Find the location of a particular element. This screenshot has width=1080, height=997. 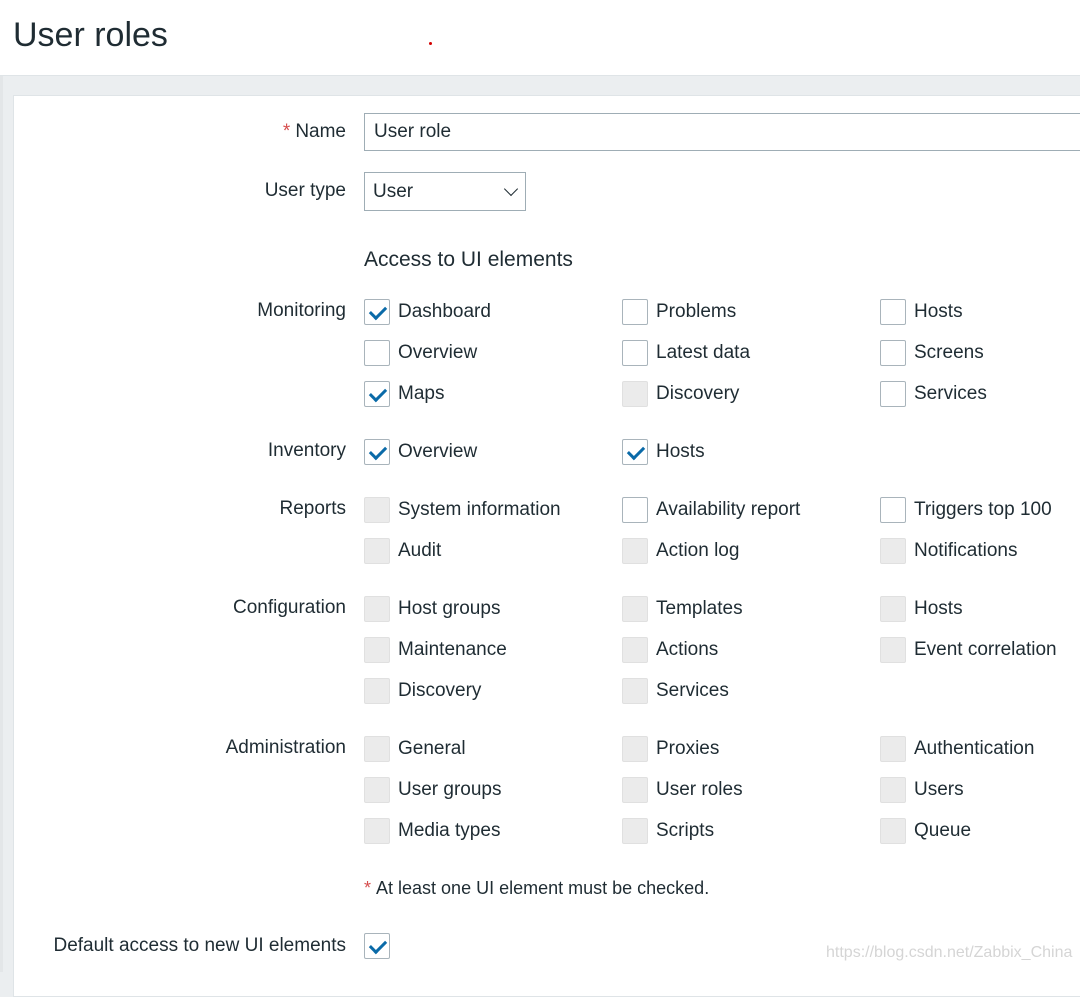

user-type-value: User is located at coordinates (393, 191).